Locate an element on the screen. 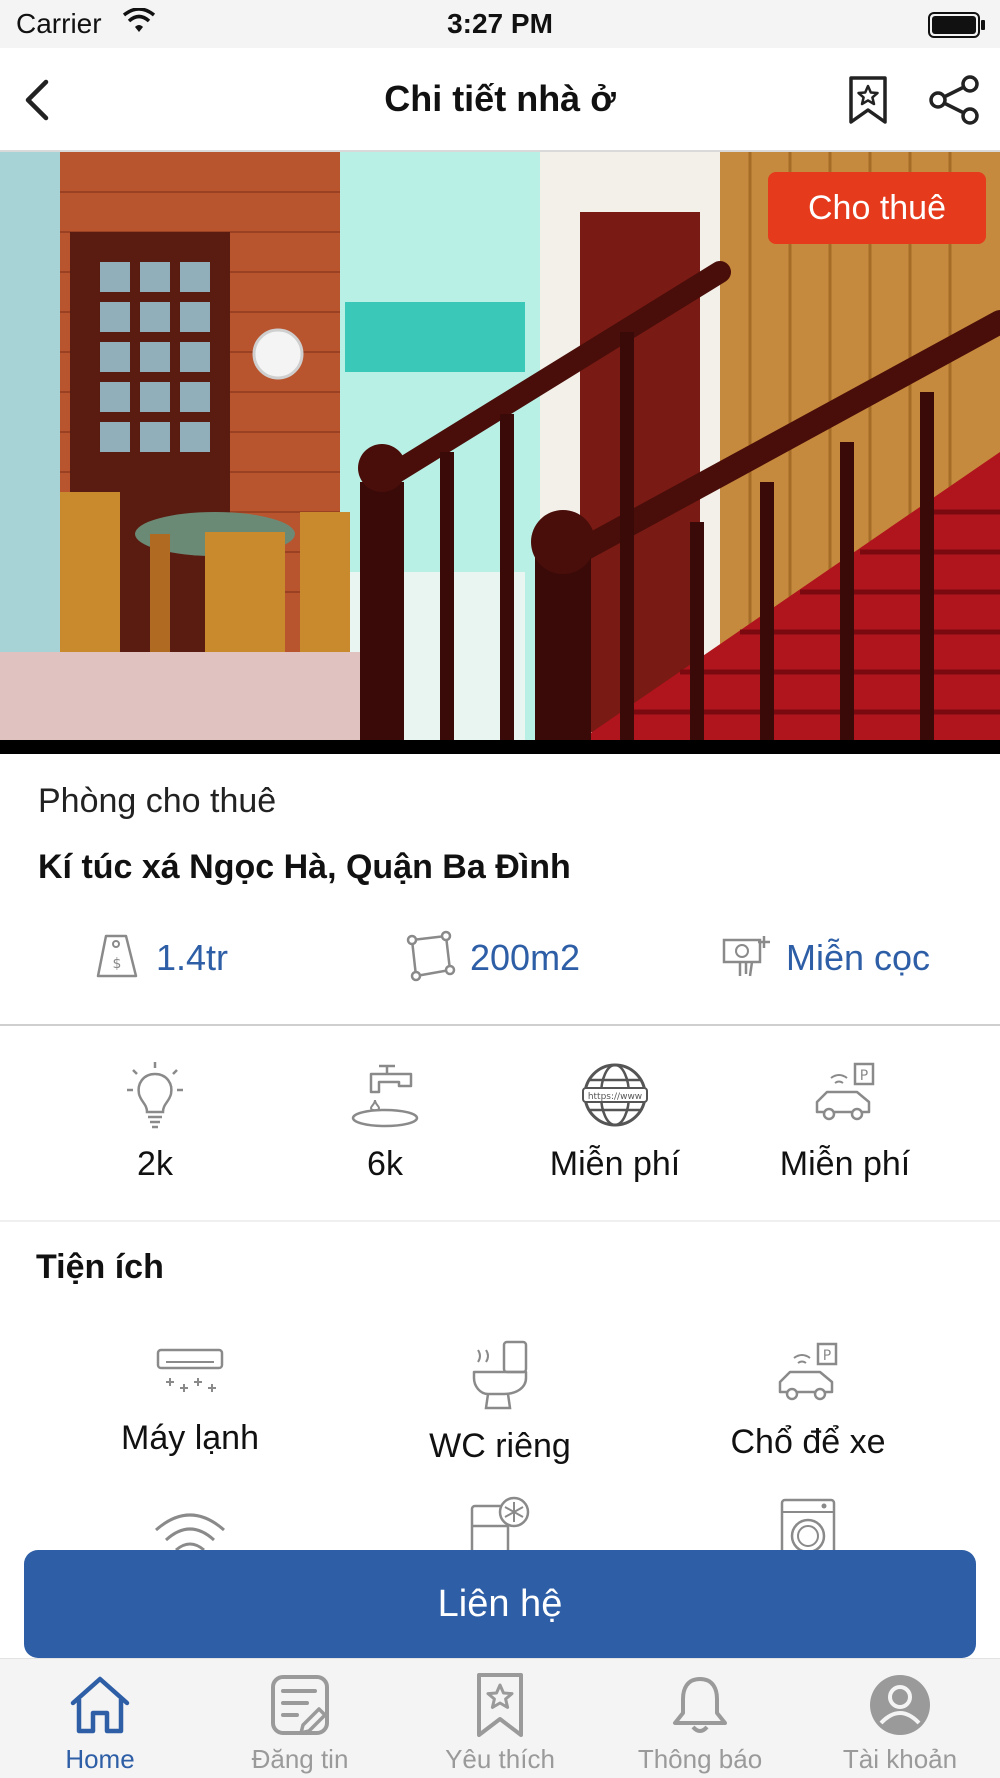  amenity-label: WC riêng is located at coordinates (500, 1446).